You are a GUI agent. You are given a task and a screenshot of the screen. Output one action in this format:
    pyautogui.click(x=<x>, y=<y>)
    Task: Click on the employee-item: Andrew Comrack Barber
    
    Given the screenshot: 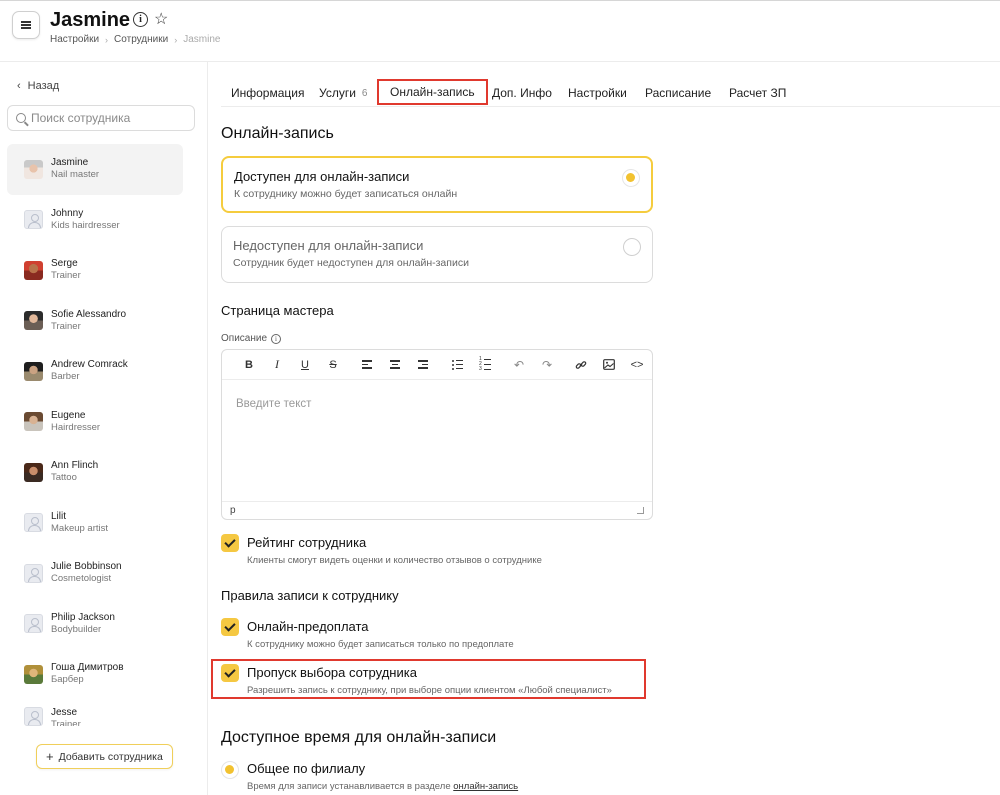 What is the action you would take?
    pyautogui.click(x=95, y=371)
    